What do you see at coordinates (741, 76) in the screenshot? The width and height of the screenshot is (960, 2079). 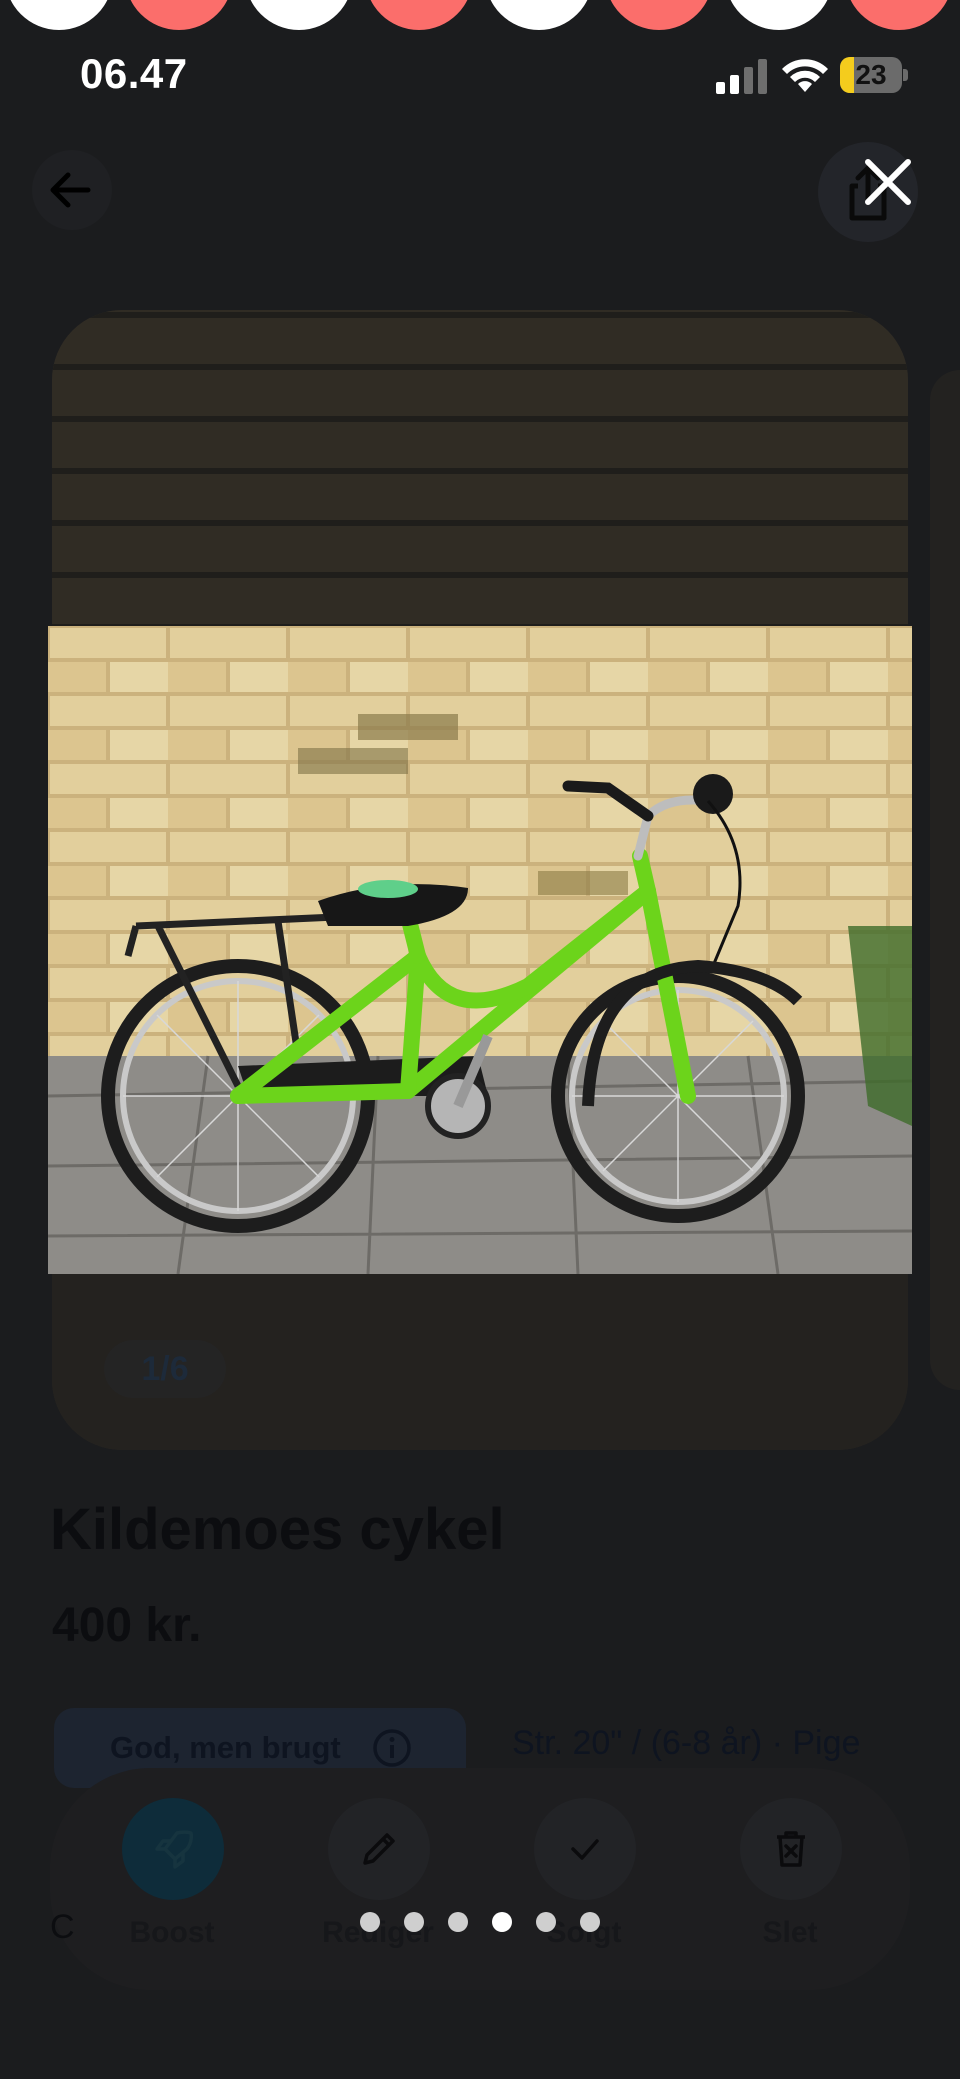 I see `cellular-signal-icon` at bounding box center [741, 76].